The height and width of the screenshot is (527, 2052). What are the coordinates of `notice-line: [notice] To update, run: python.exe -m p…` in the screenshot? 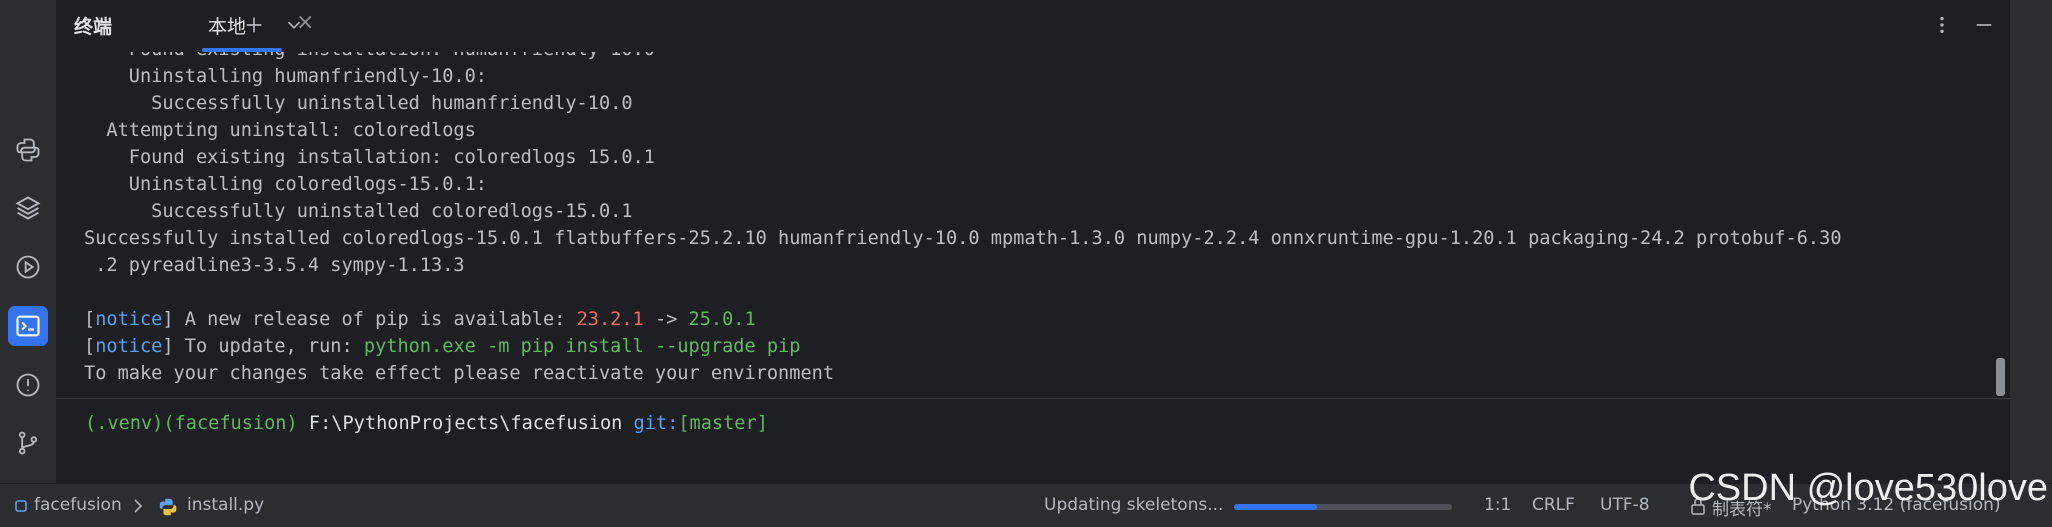 It's located at (442, 349).